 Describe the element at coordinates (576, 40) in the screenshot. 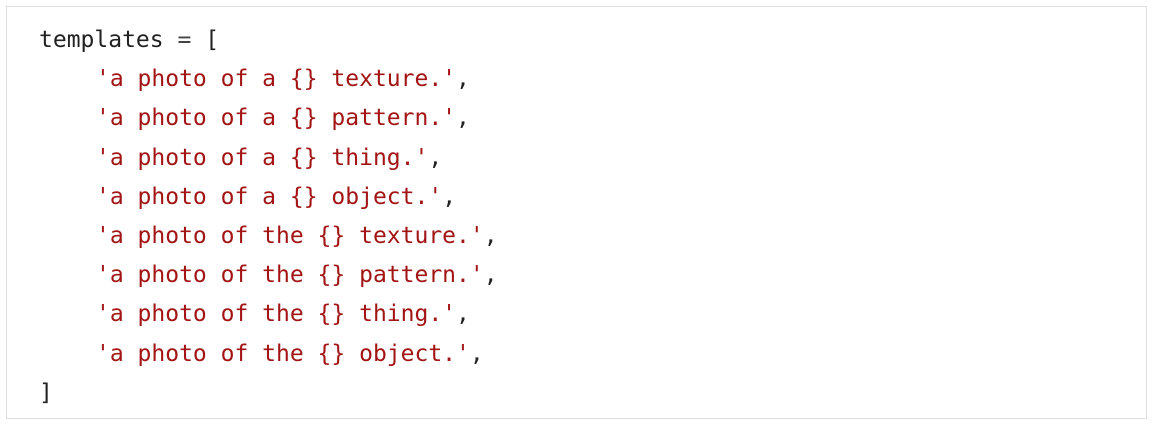

I see `code-line-assignment: templates = [` at that location.